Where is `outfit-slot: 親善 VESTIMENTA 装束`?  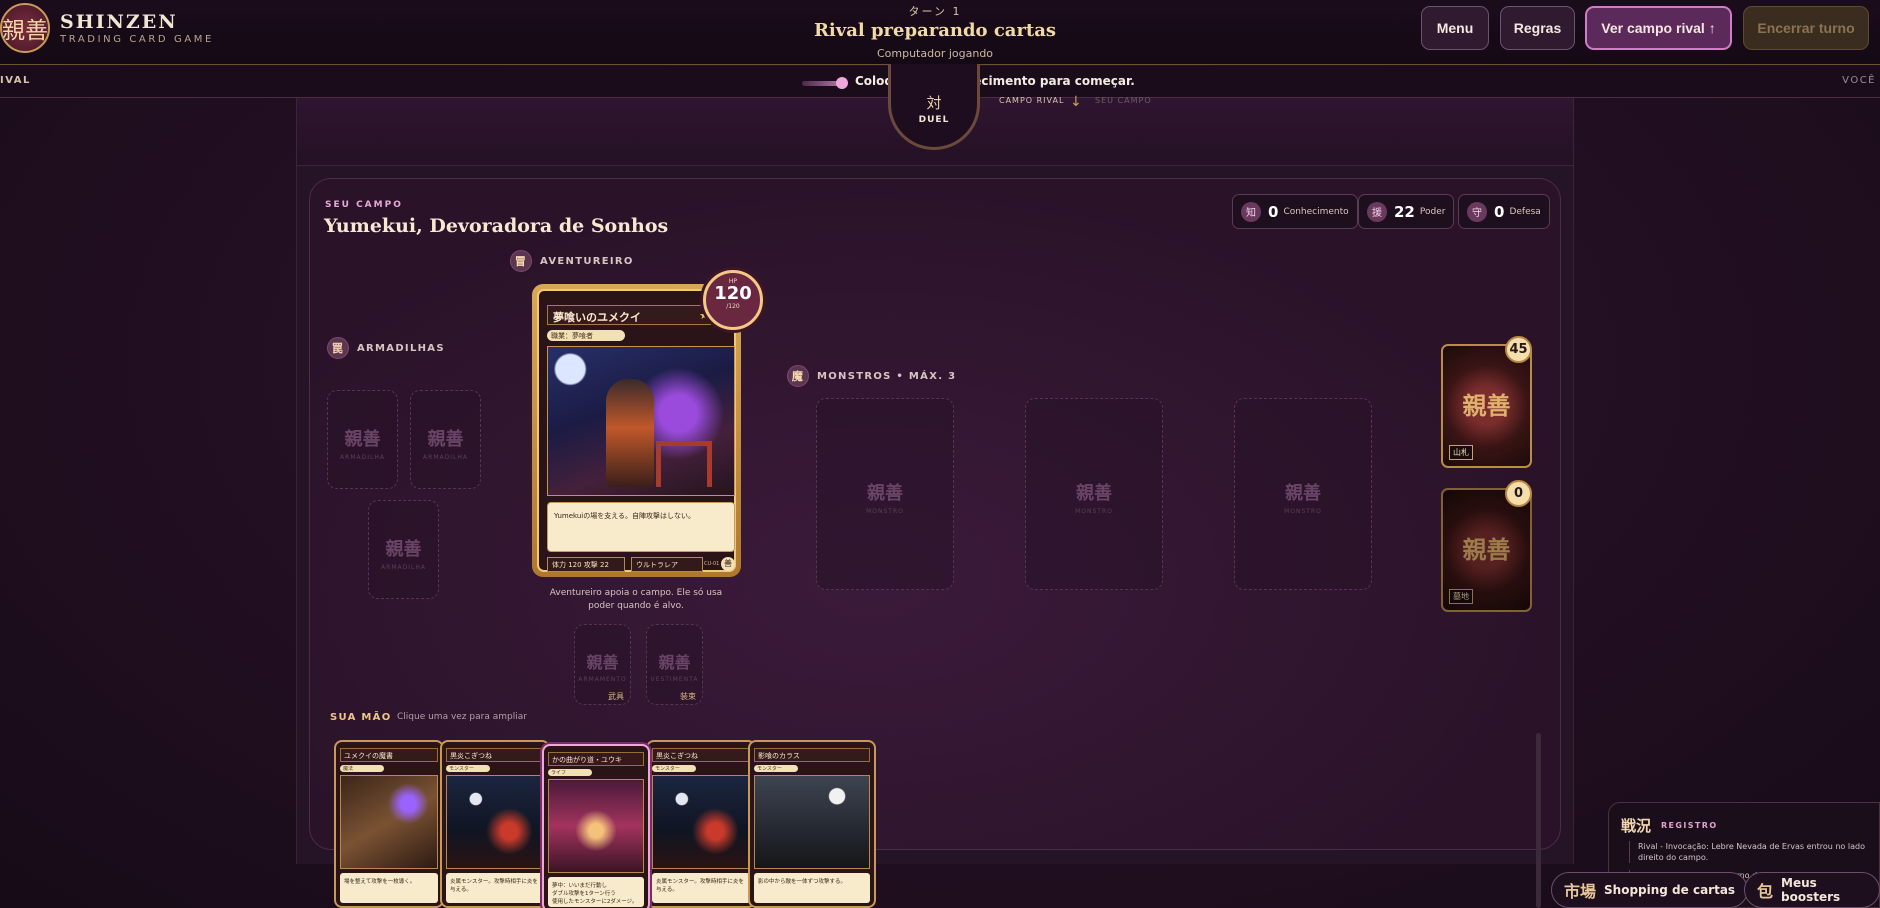
outfit-slot: 親善 VESTIMENTA 装束 is located at coordinates (674, 664).